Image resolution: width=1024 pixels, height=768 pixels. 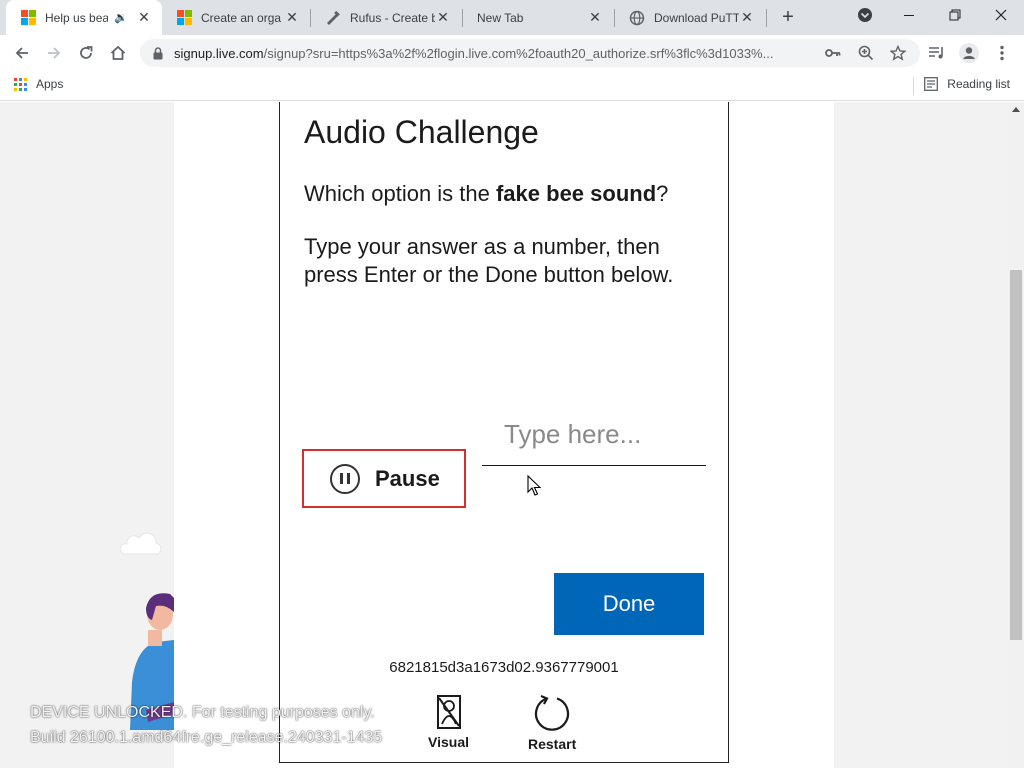 What do you see at coordinates (833, 53) in the screenshot?
I see `key-icon` at bounding box center [833, 53].